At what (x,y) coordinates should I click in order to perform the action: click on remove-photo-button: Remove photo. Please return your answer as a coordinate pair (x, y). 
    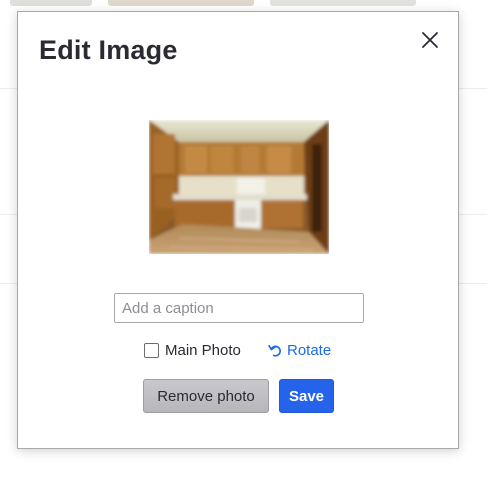
    Looking at the image, I should click on (206, 396).